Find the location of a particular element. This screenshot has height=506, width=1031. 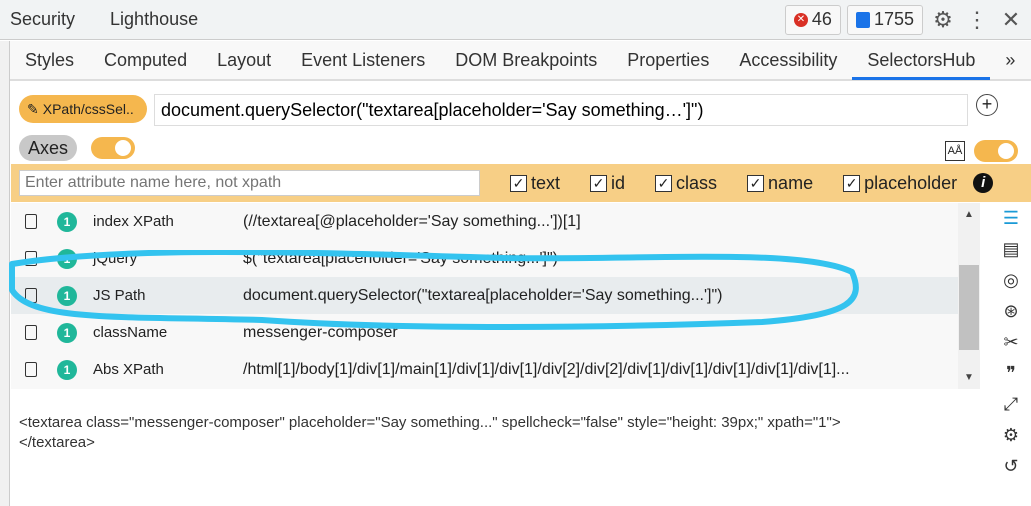

row-value: messenger-composer is located at coordinates (320, 333).